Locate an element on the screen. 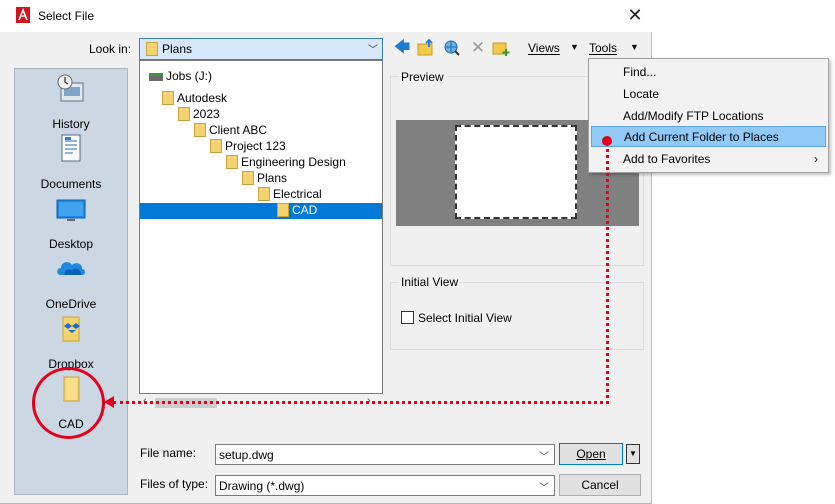 The width and height of the screenshot is (835, 504). tree-item-label: Jobs (J:) is located at coordinates (189, 76).